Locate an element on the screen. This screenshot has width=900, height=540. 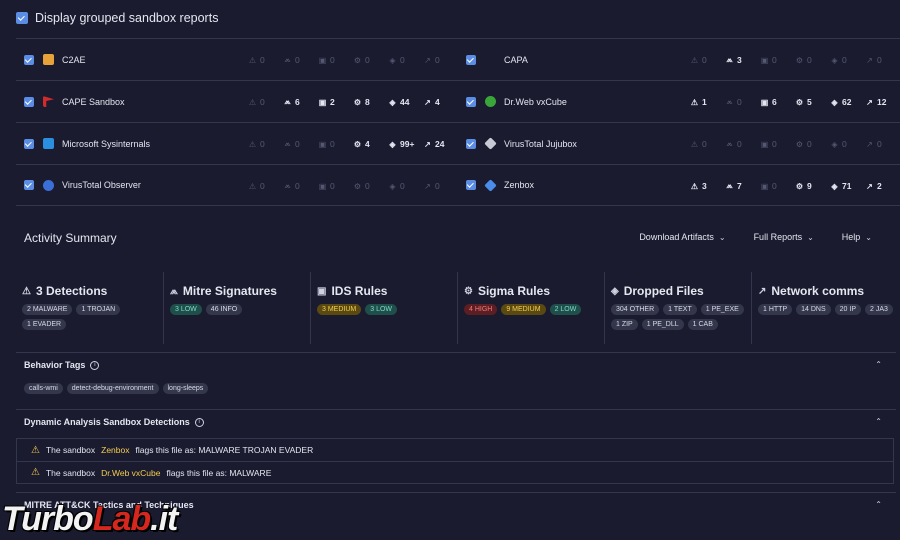
behavior-tag: detect-debug-environment is located at coordinates (112, 388).